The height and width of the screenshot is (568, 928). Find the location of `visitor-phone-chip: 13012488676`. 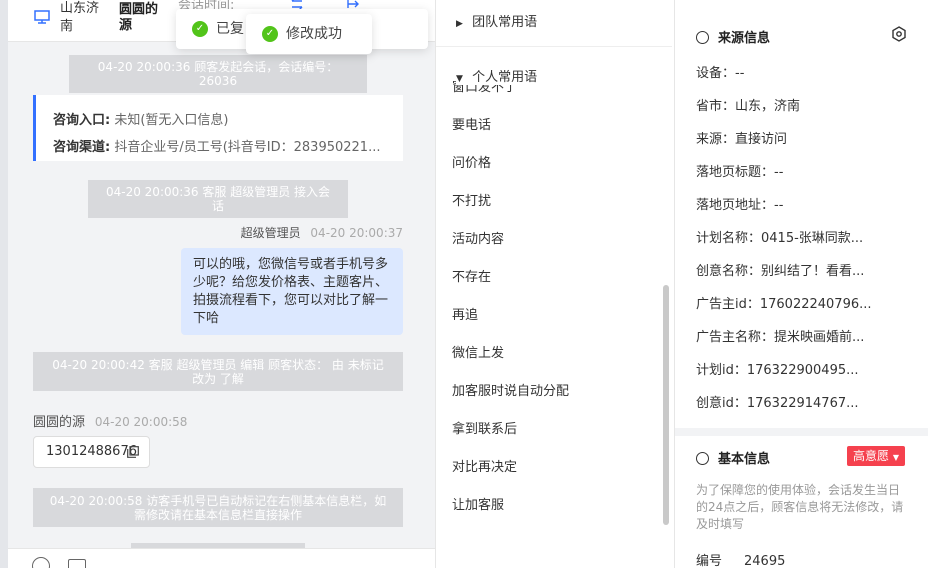

visitor-phone-chip: 13012488676 is located at coordinates (91, 452).